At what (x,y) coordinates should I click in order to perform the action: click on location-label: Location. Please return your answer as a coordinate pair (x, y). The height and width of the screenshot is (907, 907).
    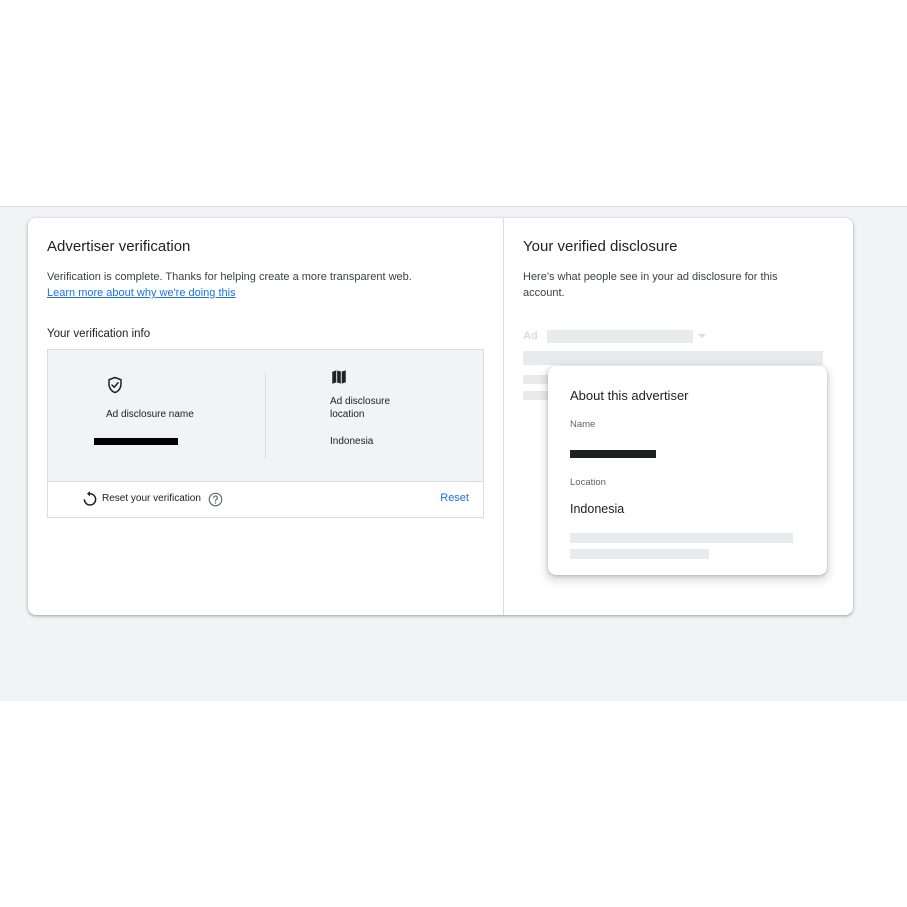
    Looking at the image, I should click on (588, 482).